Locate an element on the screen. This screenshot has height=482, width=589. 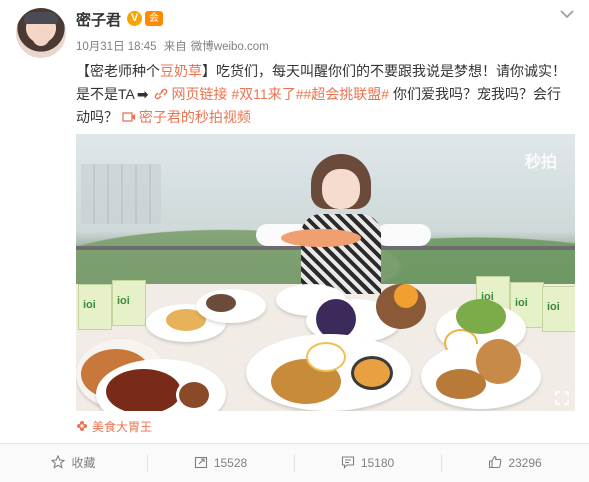
repost-count: 15528 is located at coordinates (230, 463).